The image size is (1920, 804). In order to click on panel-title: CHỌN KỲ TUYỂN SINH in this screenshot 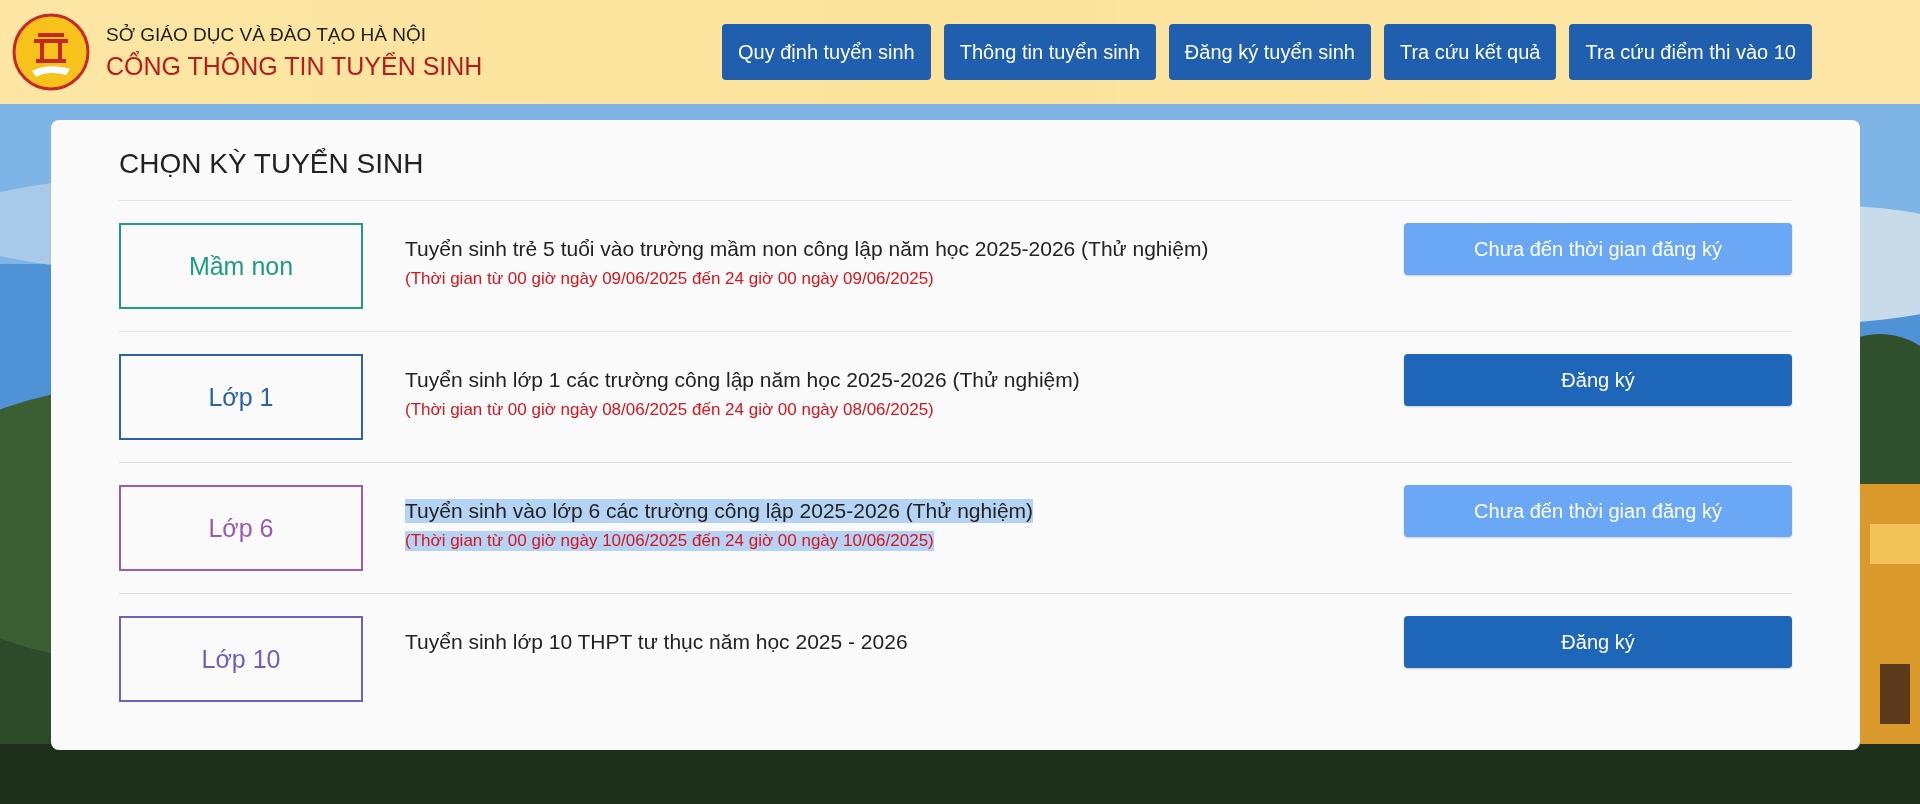, I will do `click(272, 164)`.